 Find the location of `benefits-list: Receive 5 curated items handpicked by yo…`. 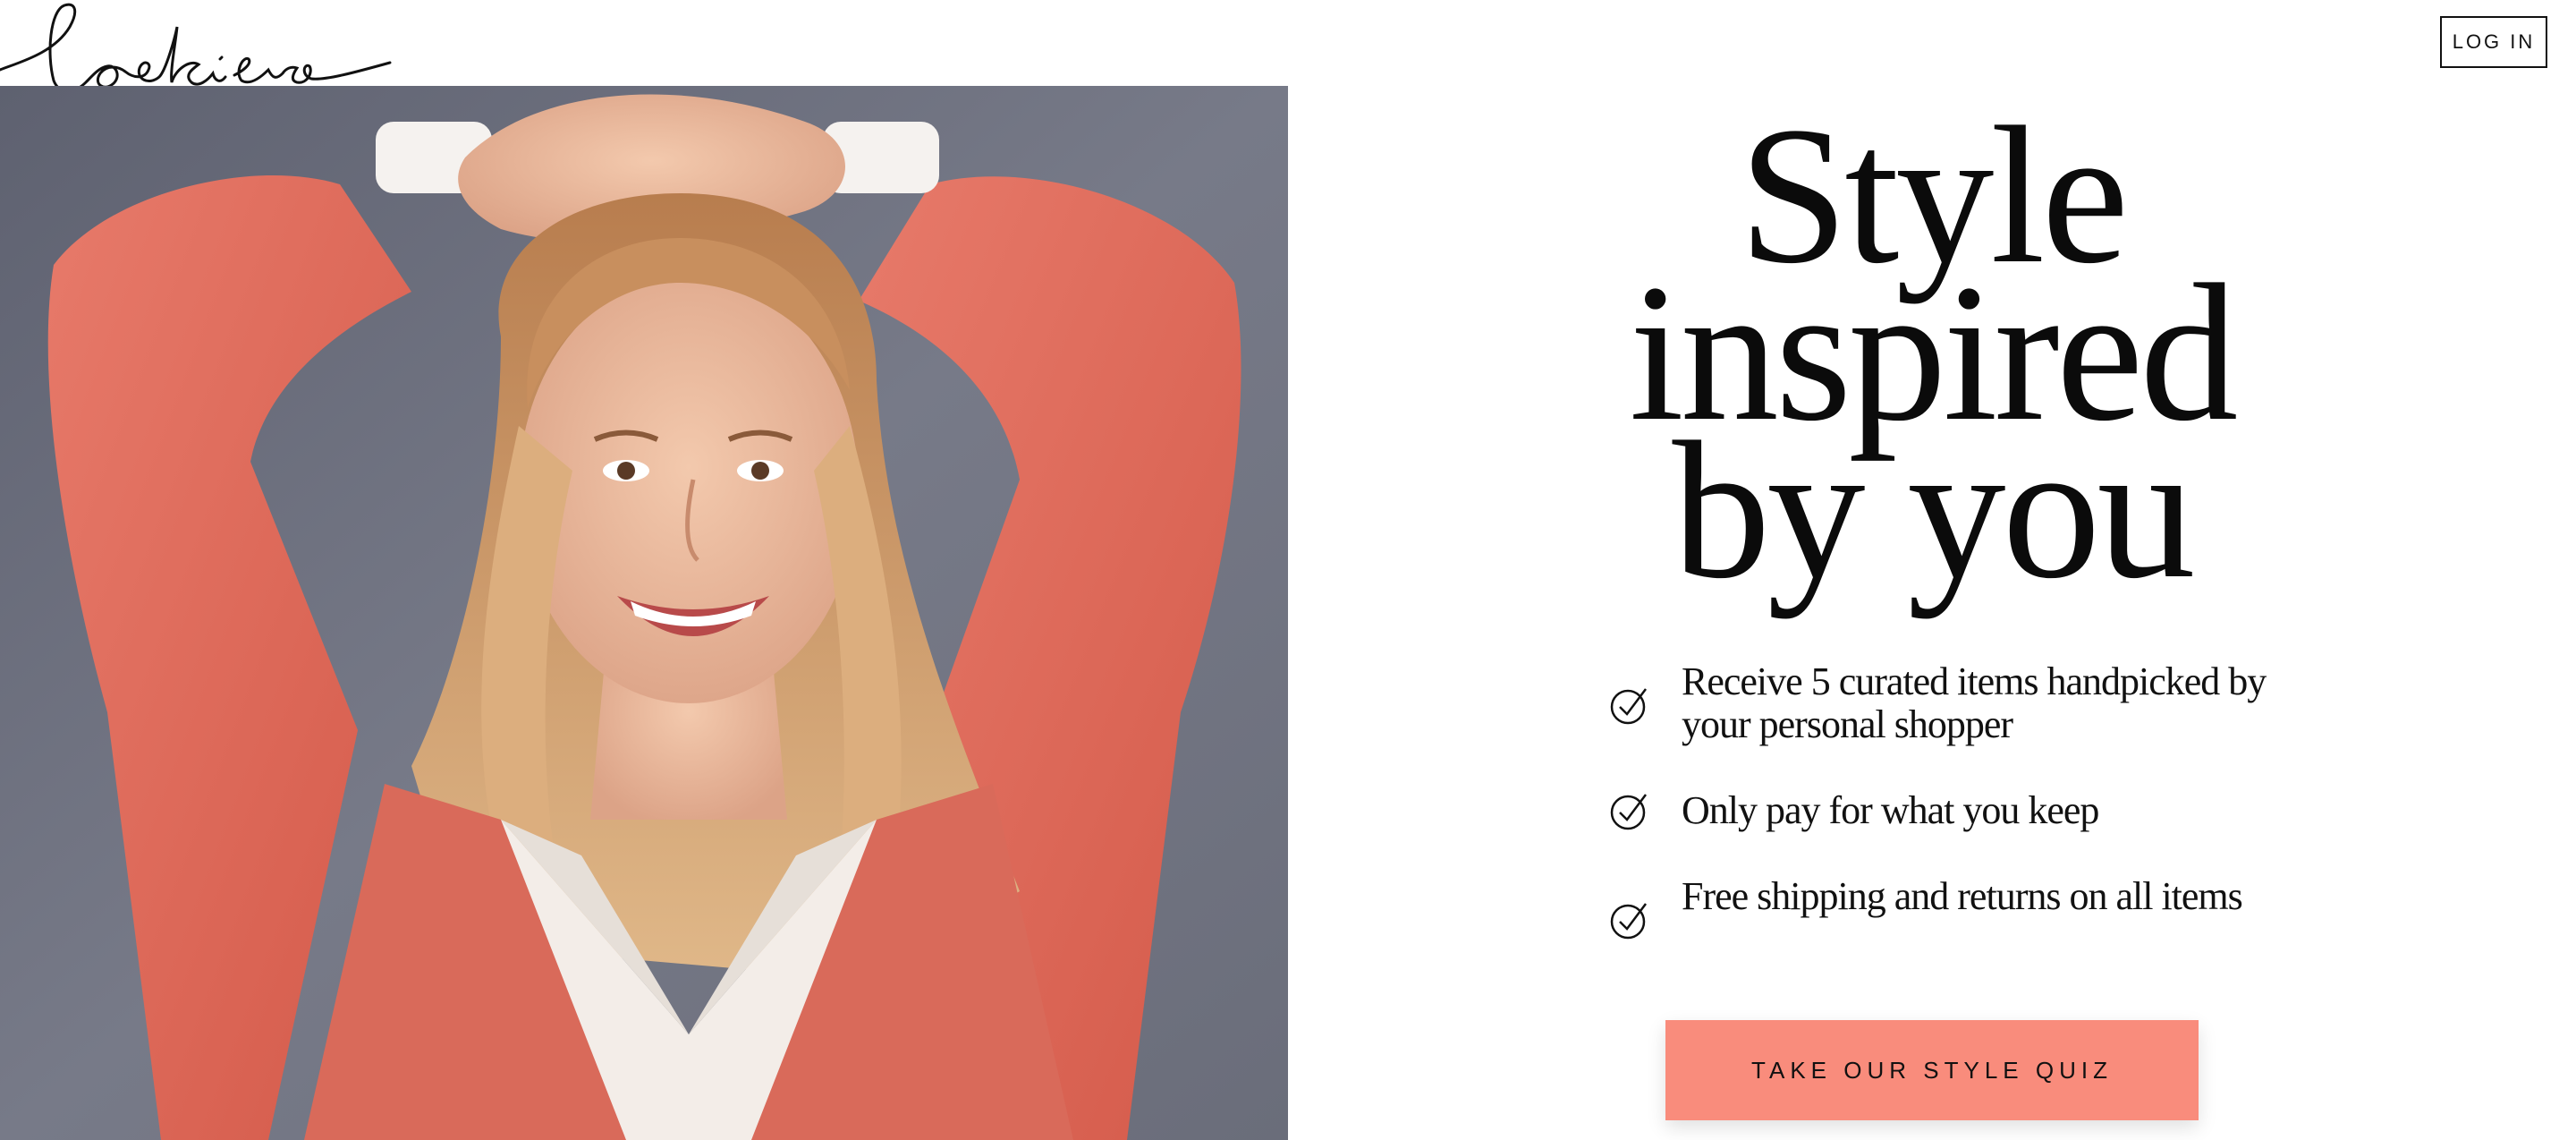

benefits-list: Receive 5 curated items handpicked by yo… is located at coordinates (1950, 800).